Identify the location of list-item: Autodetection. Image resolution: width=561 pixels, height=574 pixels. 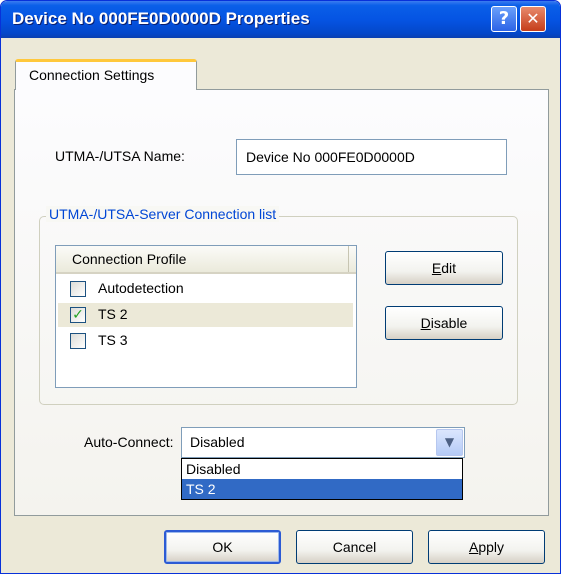
(205, 289).